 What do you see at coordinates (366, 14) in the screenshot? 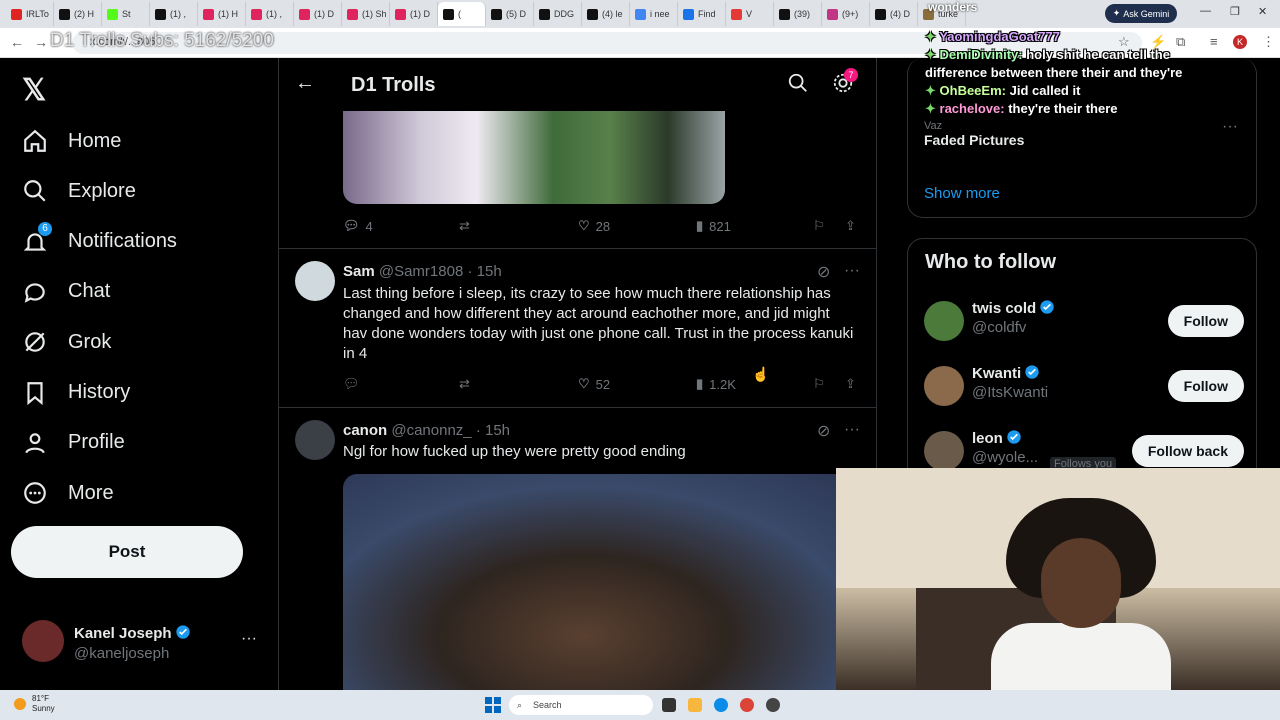
I see `browser-tab: (1) Sh` at bounding box center [366, 14].